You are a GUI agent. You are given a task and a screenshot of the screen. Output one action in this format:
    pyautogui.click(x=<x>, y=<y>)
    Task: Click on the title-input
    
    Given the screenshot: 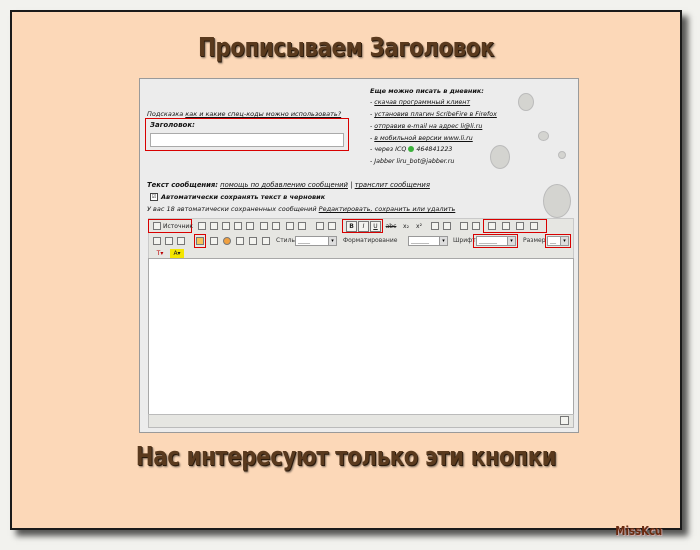 What is the action you would take?
    pyautogui.click(x=247, y=140)
    